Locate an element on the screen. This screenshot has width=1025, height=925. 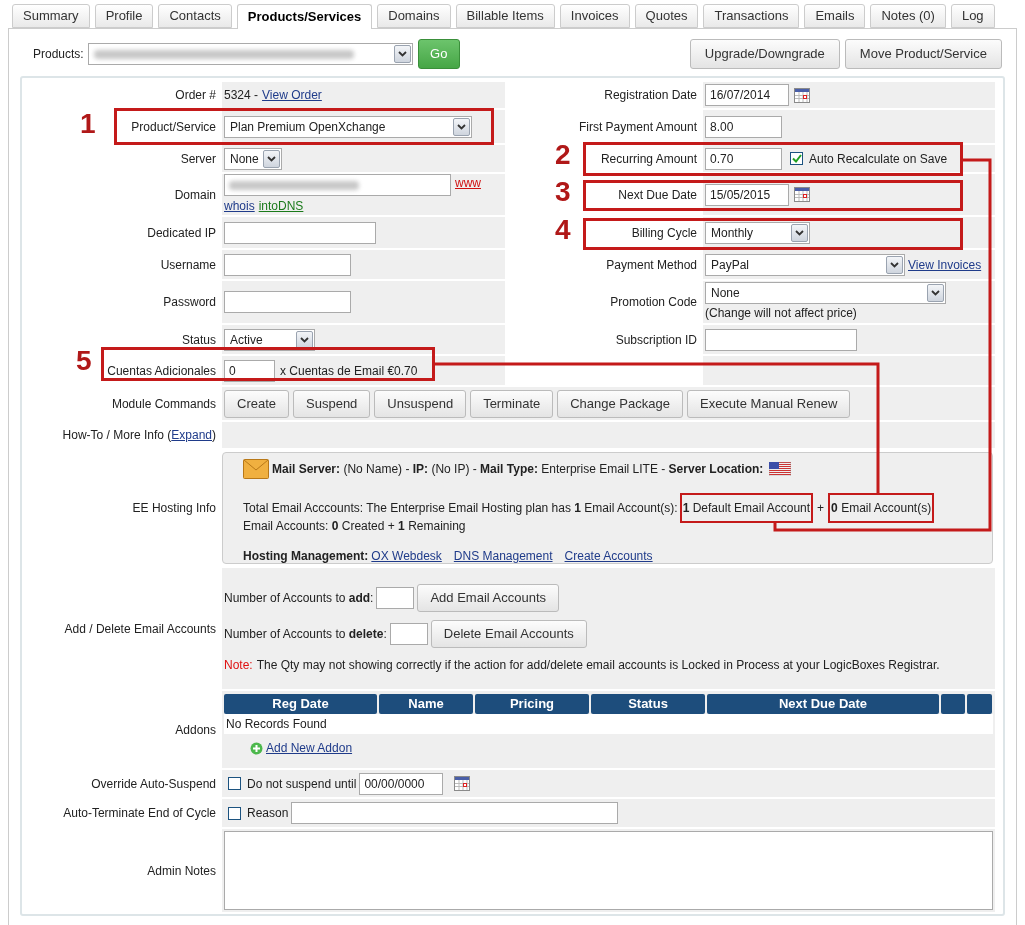
tab: Contacts is located at coordinates (195, 16).